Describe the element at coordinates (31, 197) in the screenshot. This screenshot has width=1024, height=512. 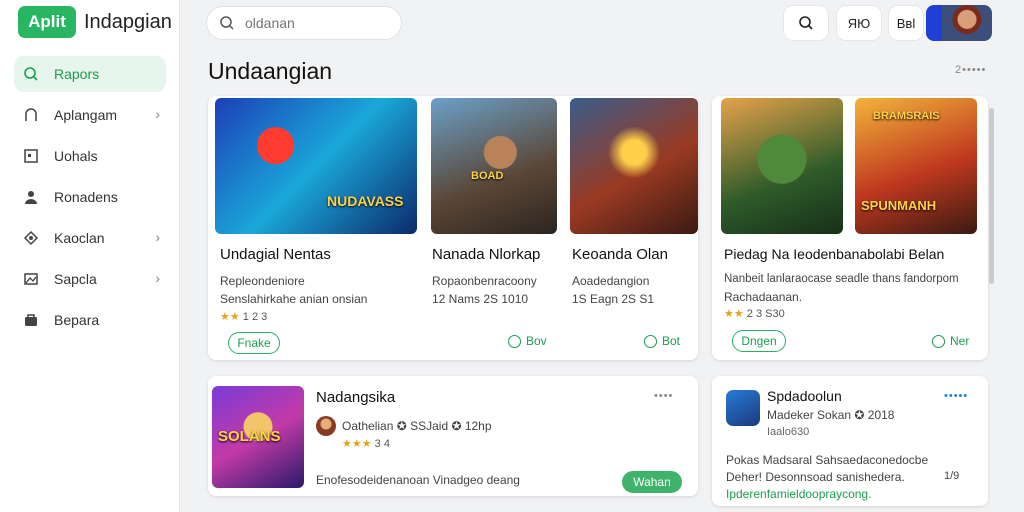
I see `user-icon` at that location.